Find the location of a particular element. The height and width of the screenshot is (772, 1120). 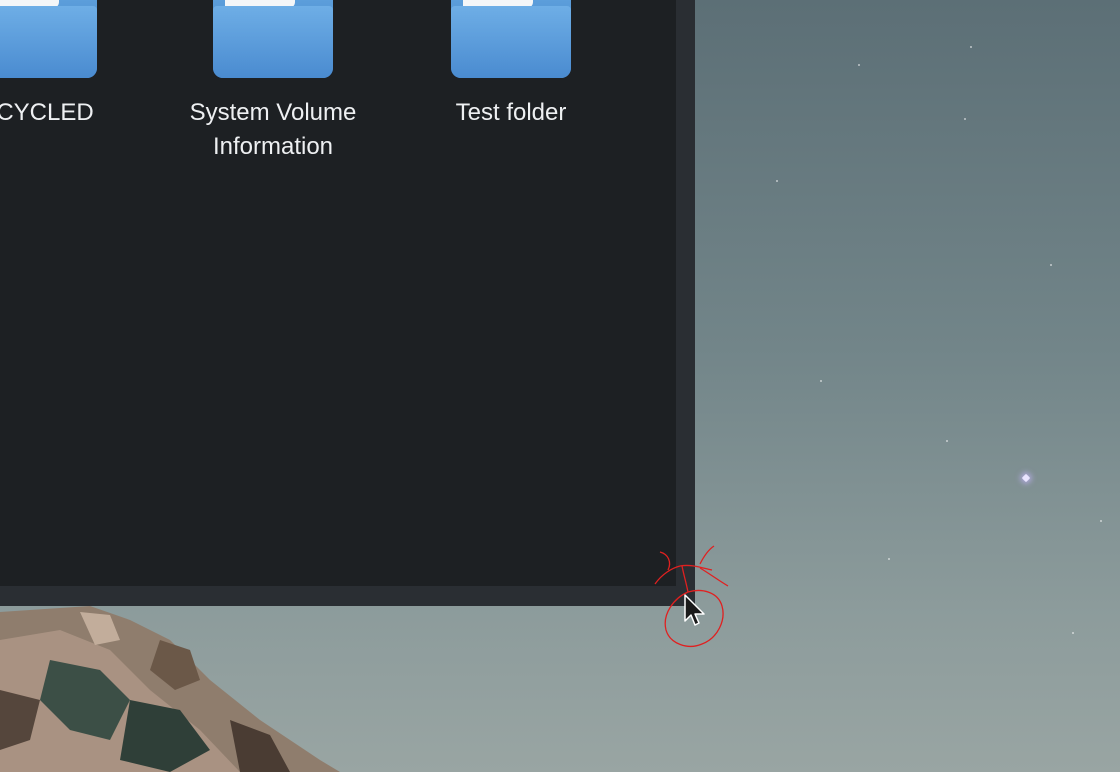

folder-item-test-folder: Test folder is located at coordinates (511, 65).